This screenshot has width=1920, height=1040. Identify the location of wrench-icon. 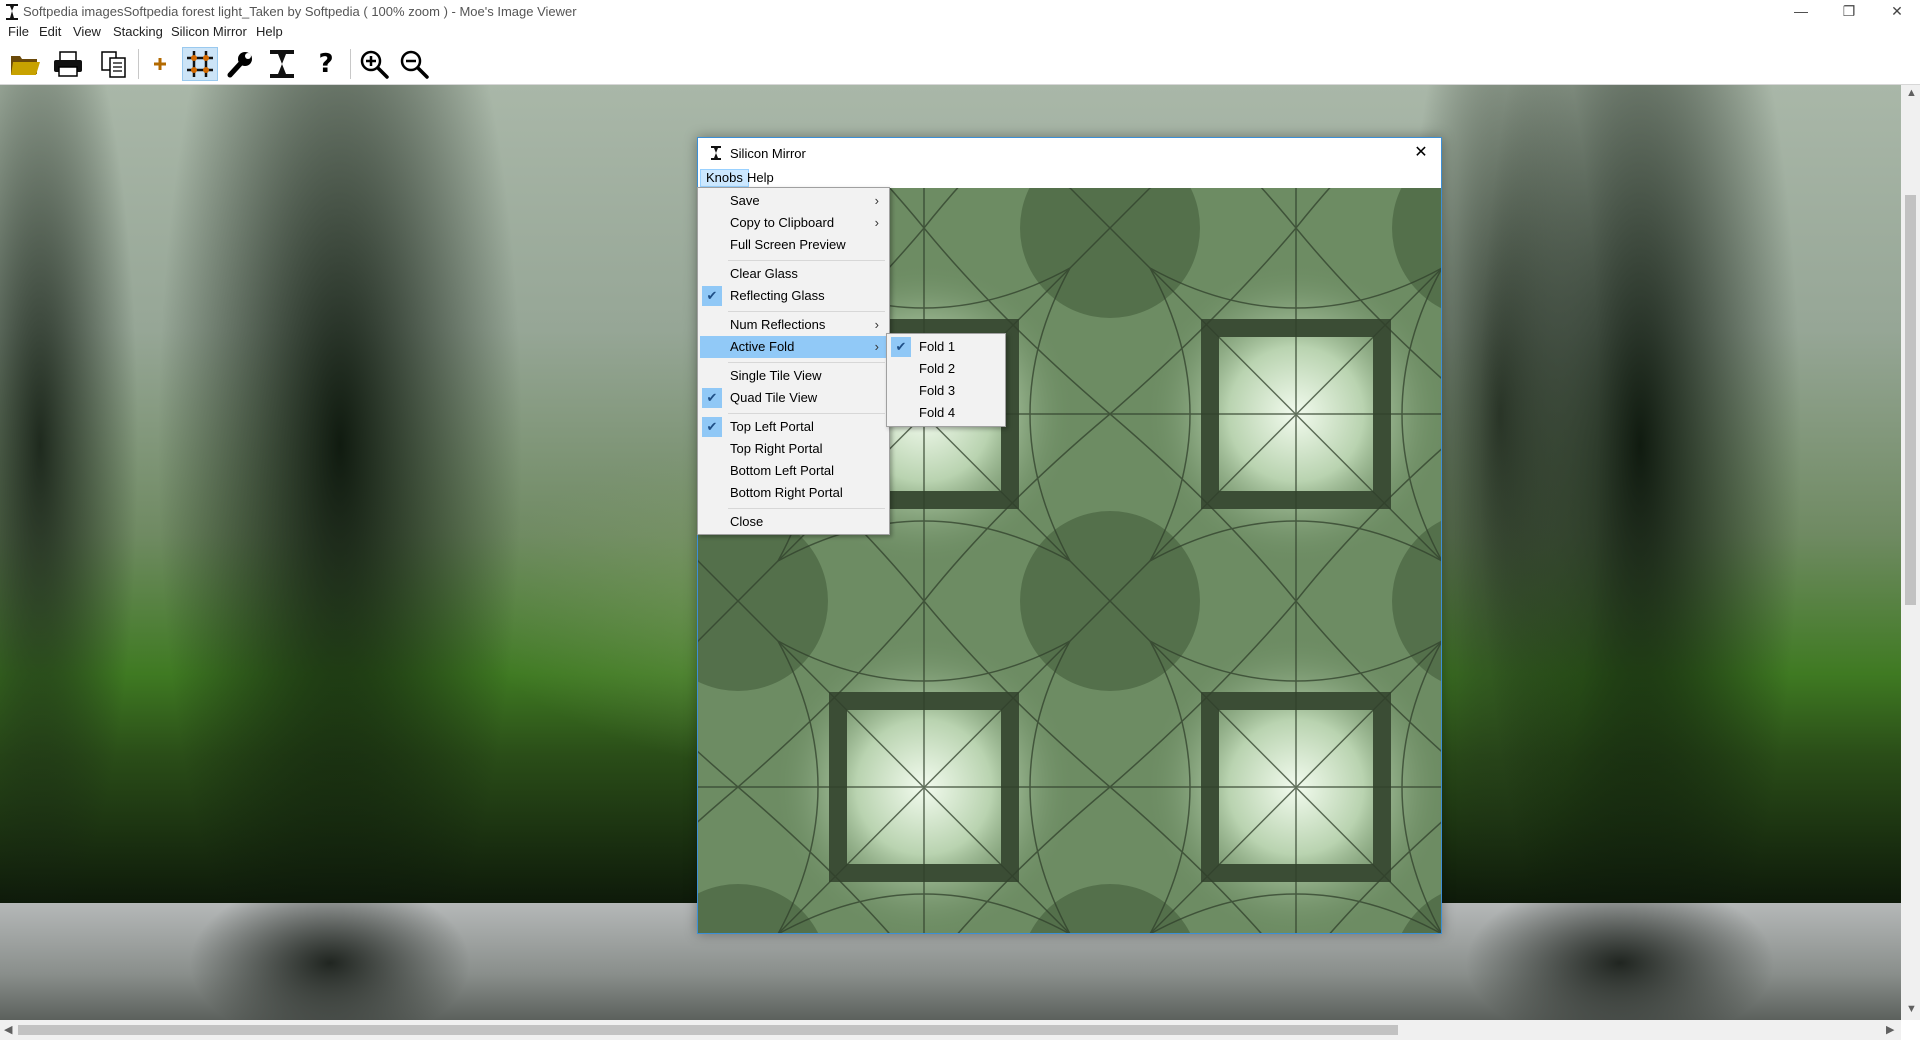
(239, 65).